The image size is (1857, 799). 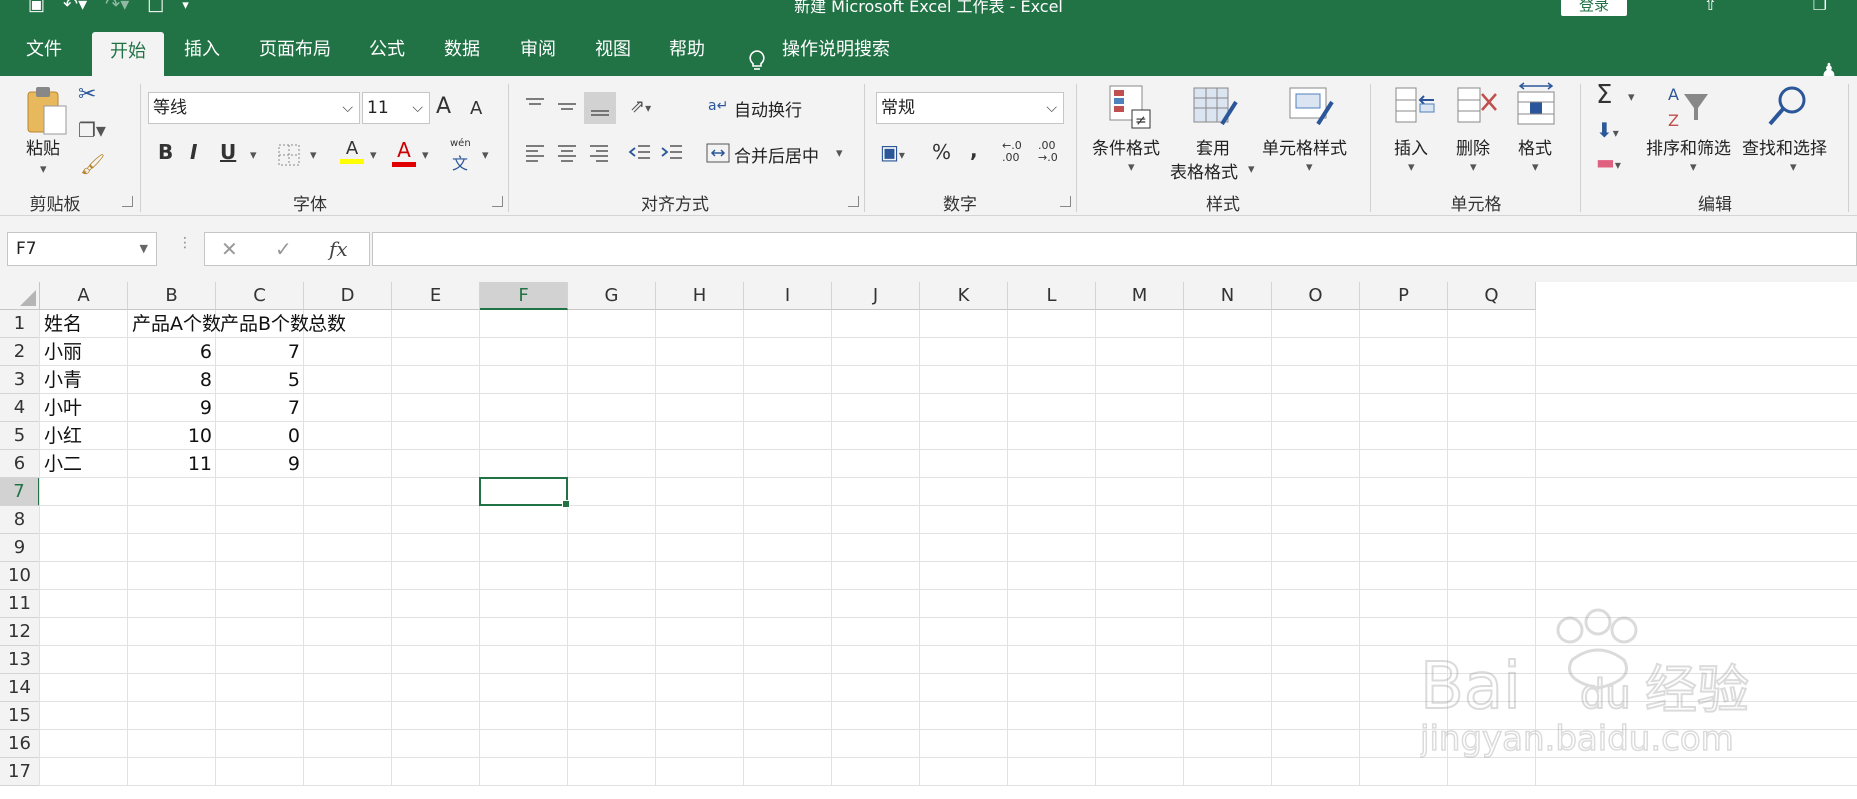 I want to click on wrap-text-button: 自动换行, so click(x=768, y=108).